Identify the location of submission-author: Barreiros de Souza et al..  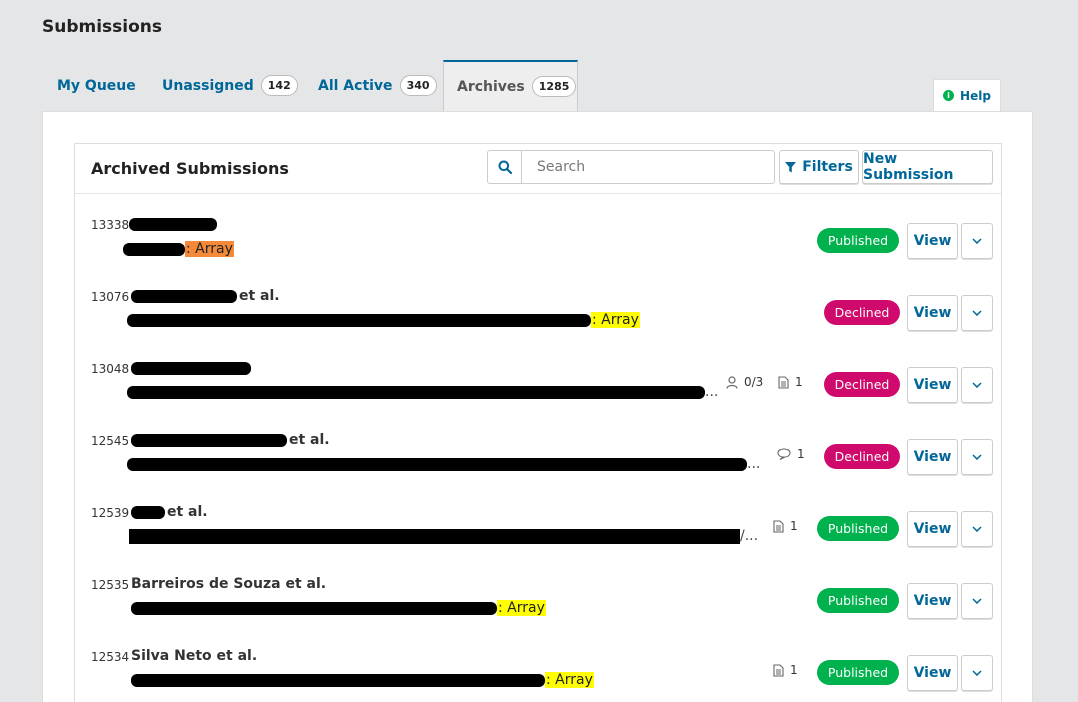
(229, 584).